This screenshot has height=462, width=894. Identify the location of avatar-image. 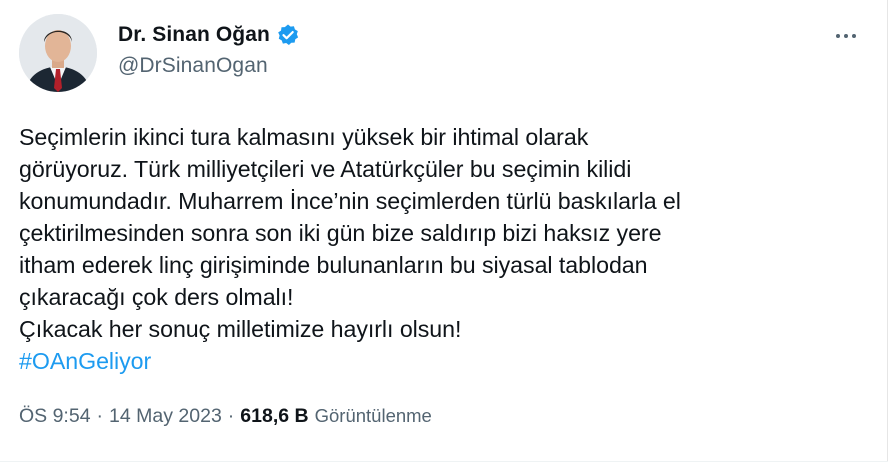
(58, 53).